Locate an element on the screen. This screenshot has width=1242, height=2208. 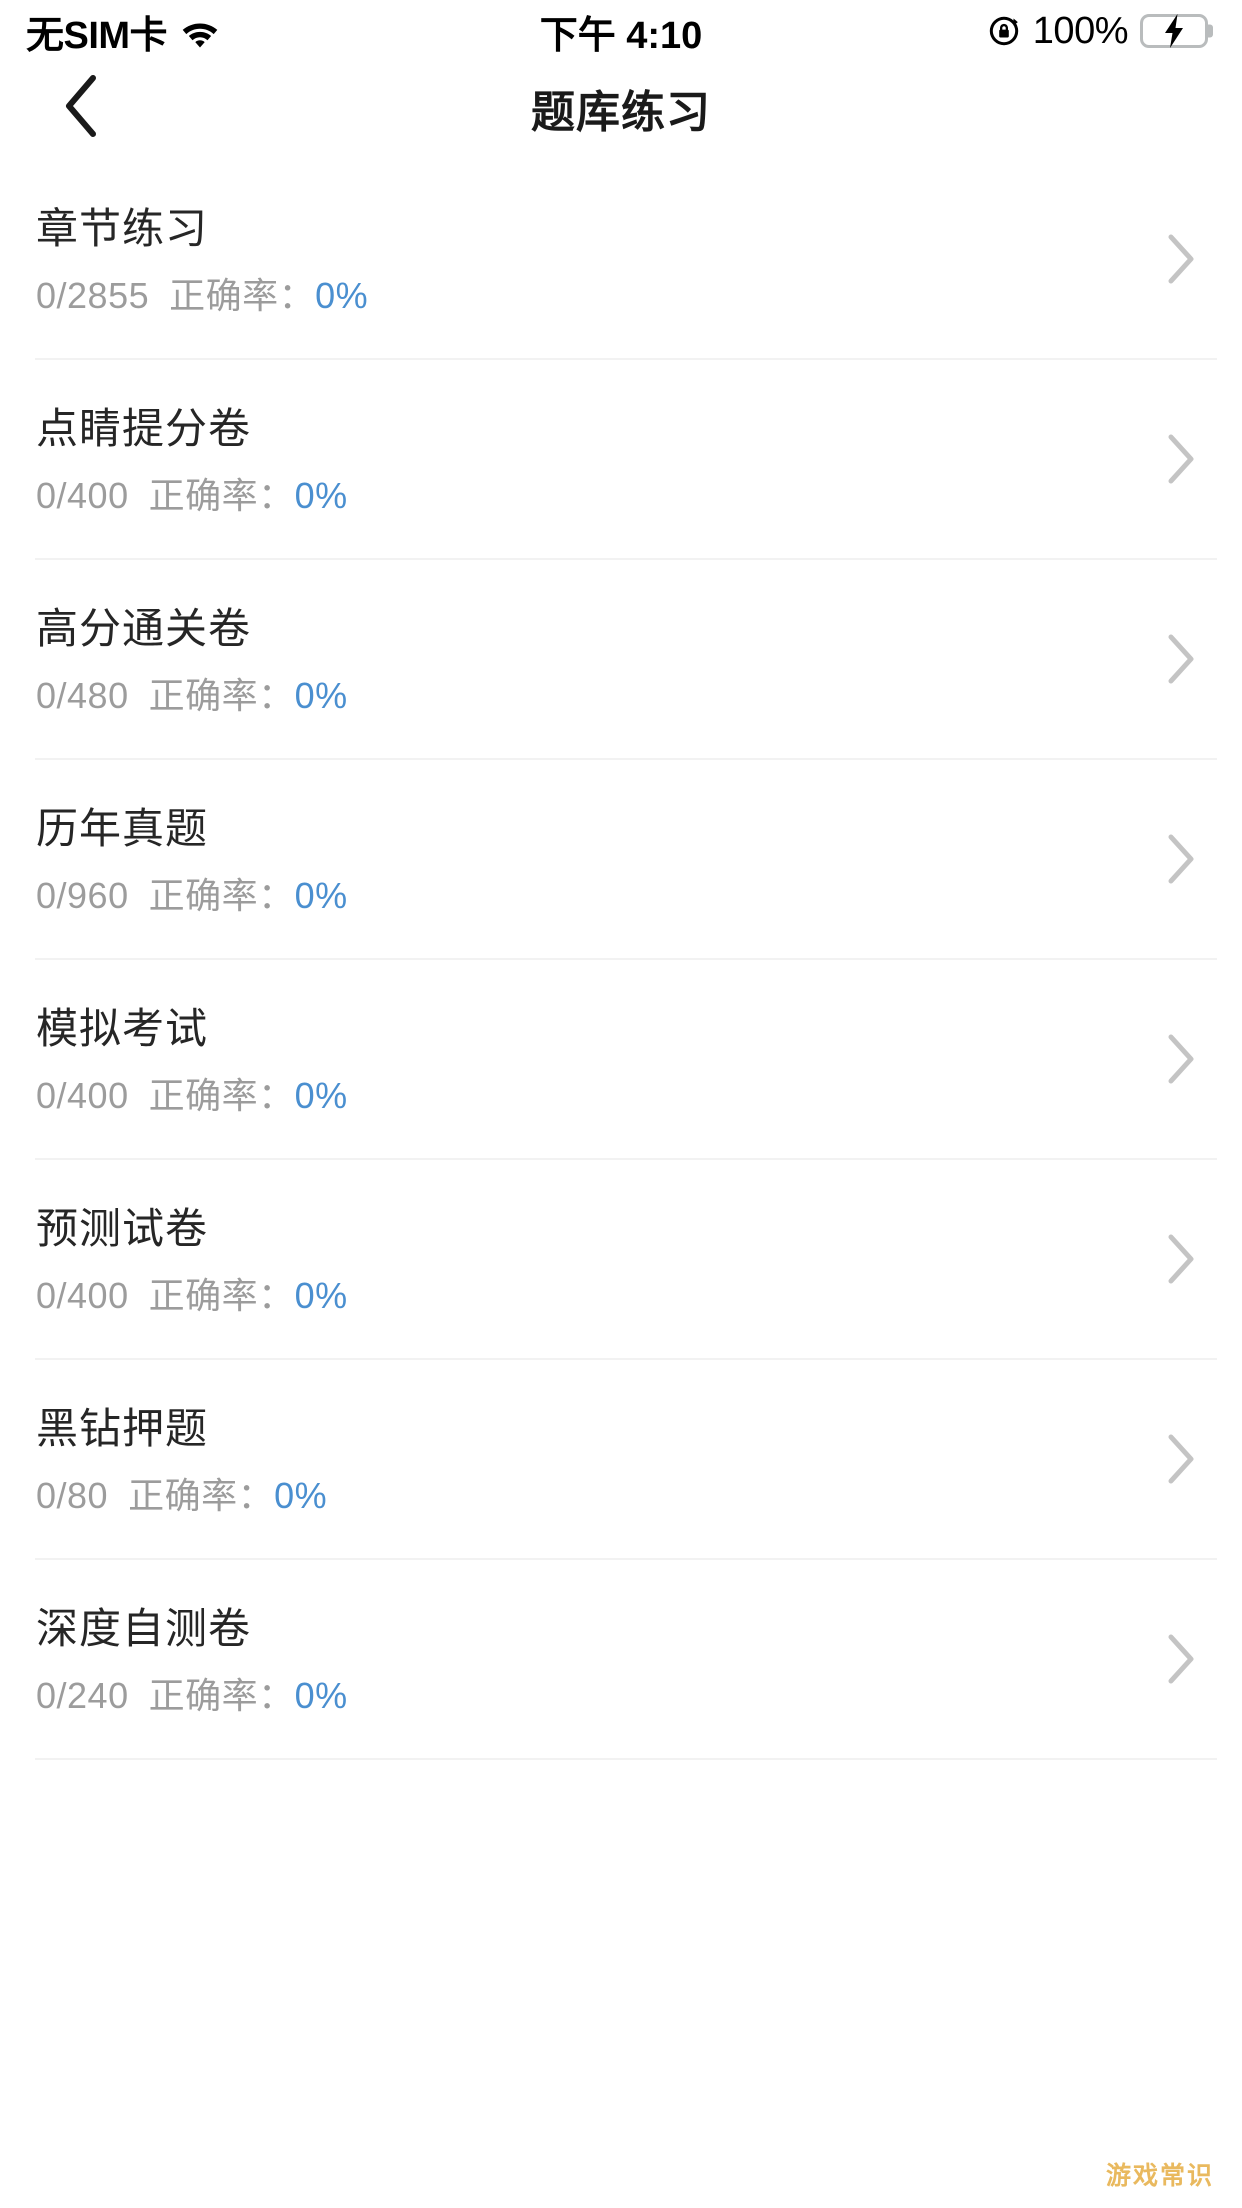
list-item-content: 预测试卷 0/400 正确率： 0% is located at coordinates (621, 1261).